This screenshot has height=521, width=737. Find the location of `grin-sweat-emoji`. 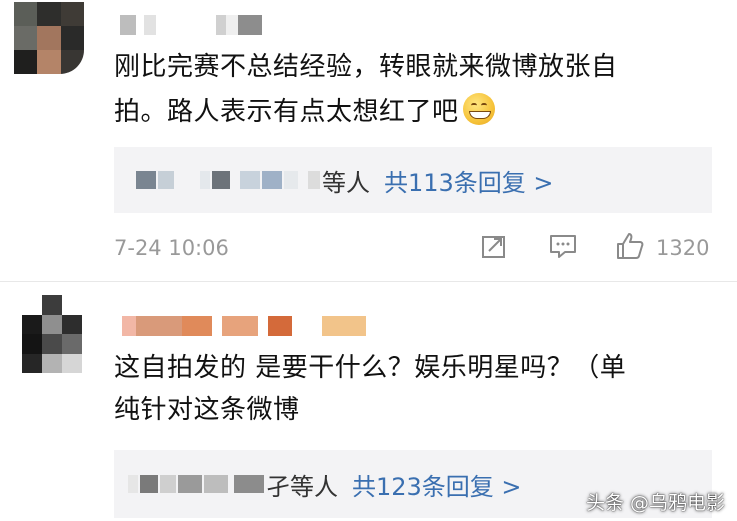

grin-sweat-emoji is located at coordinates (478, 109).